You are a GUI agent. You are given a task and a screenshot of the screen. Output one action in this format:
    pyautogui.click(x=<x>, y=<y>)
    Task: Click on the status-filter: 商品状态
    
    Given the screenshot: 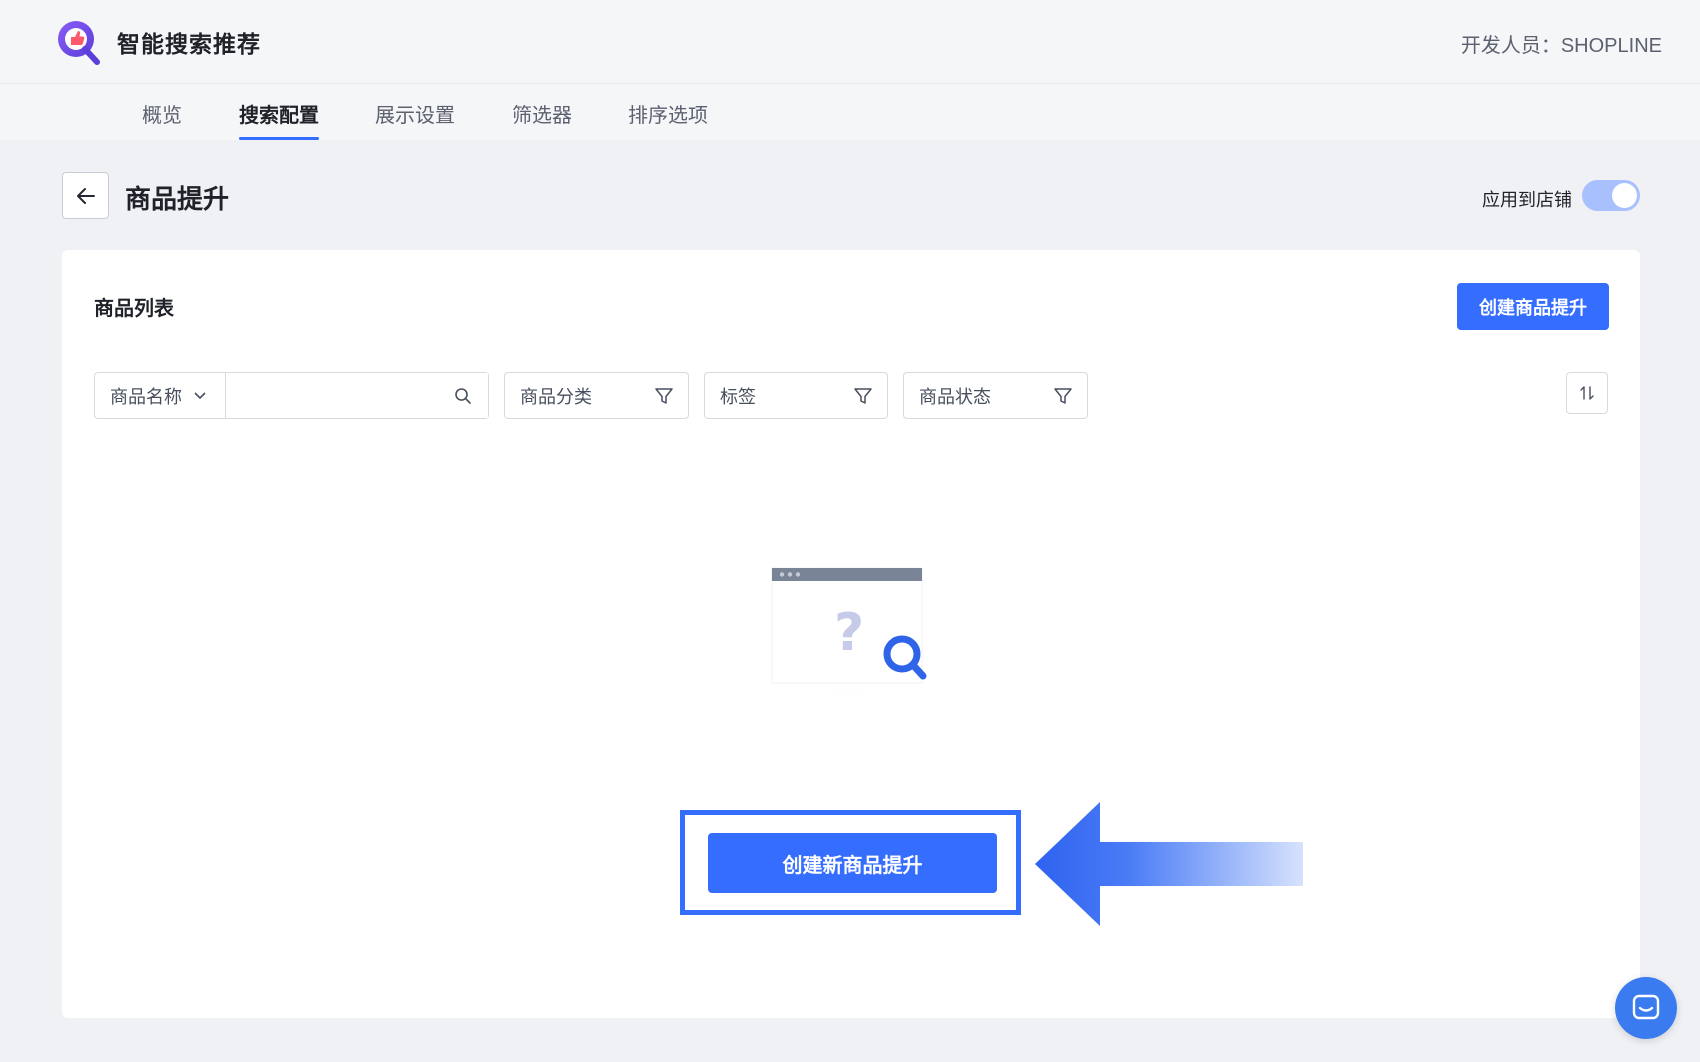 What is the action you would take?
    pyautogui.click(x=995, y=395)
    